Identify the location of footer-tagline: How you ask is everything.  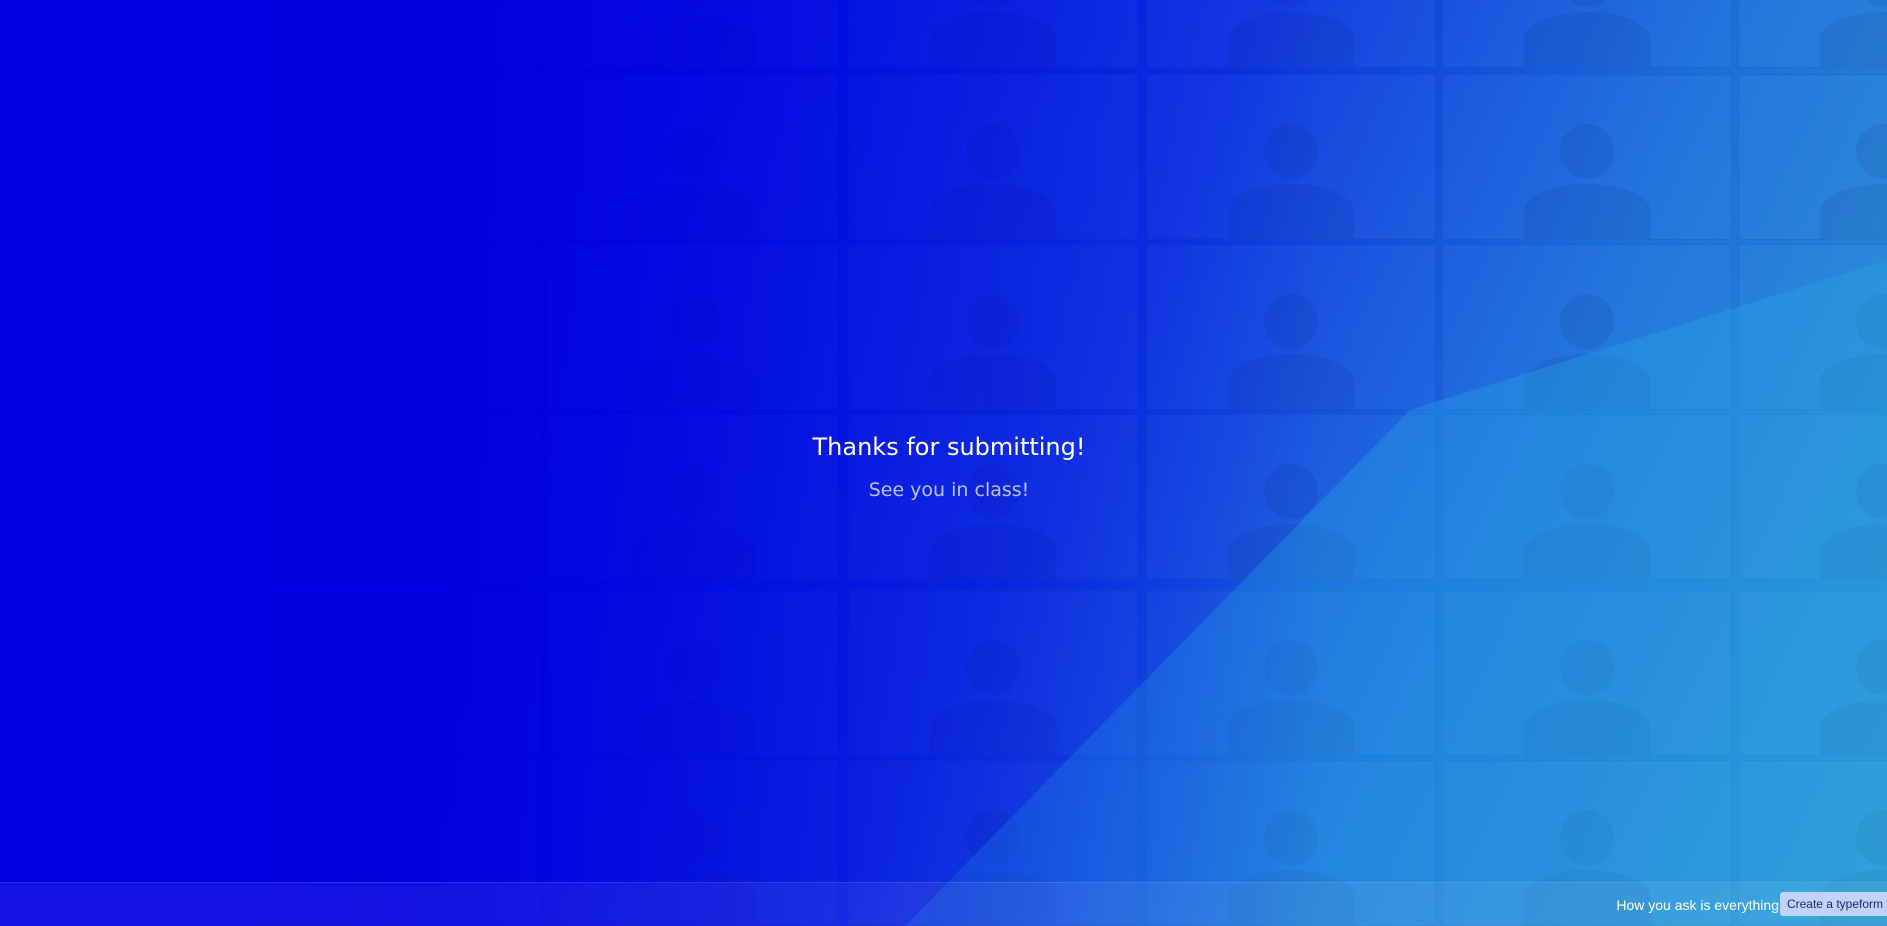
(1697, 905).